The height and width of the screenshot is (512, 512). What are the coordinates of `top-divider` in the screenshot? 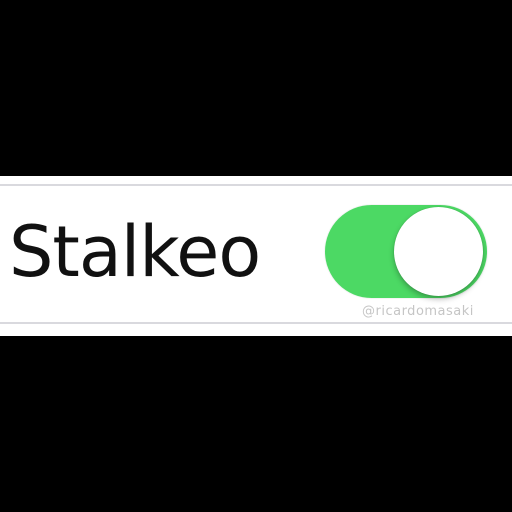 It's located at (256, 185).